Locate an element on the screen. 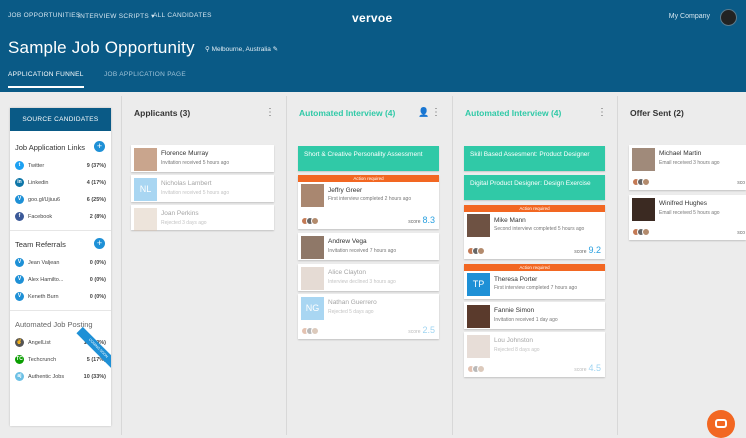  source-row: V Alex Hamilto... 0 (0%) is located at coordinates (60, 279).